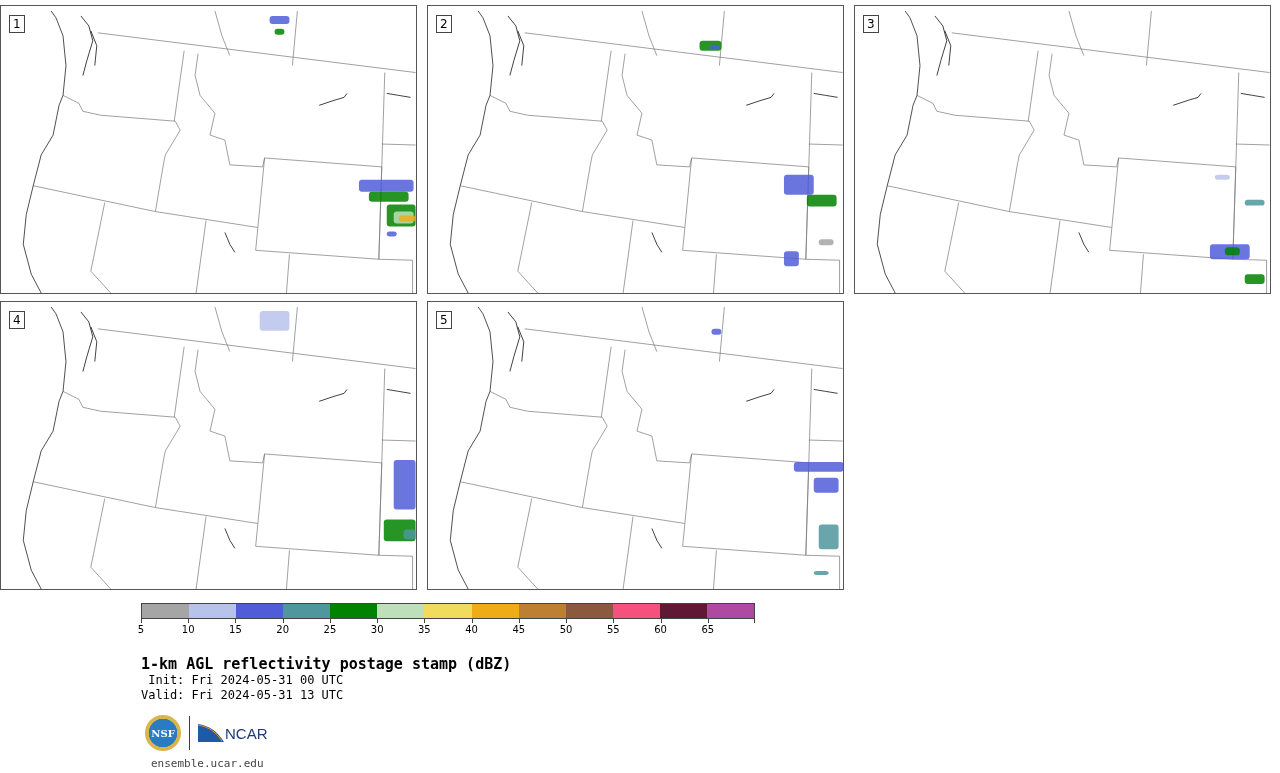 This screenshot has width=1280, height=773. I want to click on scale-tick-label: 60, so click(660, 629).